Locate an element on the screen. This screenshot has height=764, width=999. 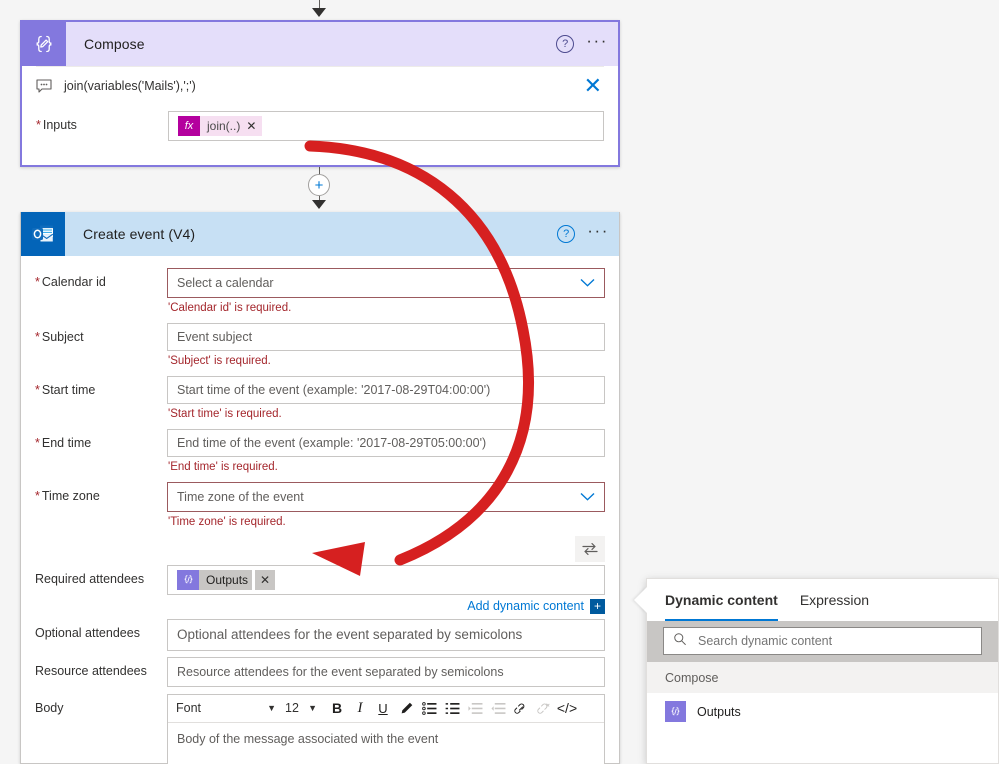
token-label: Outputs is located at coordinates (227, 579).